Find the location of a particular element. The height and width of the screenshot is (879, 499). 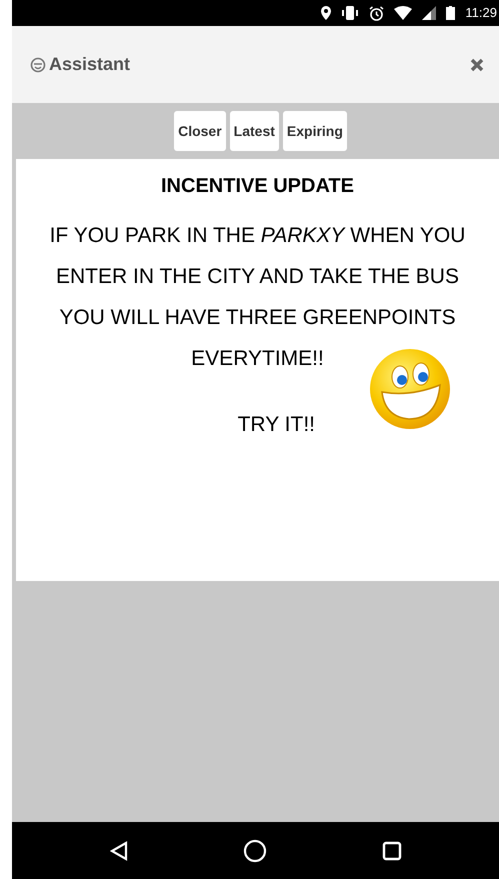

header-title: Assistant is located at coordinates (89, 64).